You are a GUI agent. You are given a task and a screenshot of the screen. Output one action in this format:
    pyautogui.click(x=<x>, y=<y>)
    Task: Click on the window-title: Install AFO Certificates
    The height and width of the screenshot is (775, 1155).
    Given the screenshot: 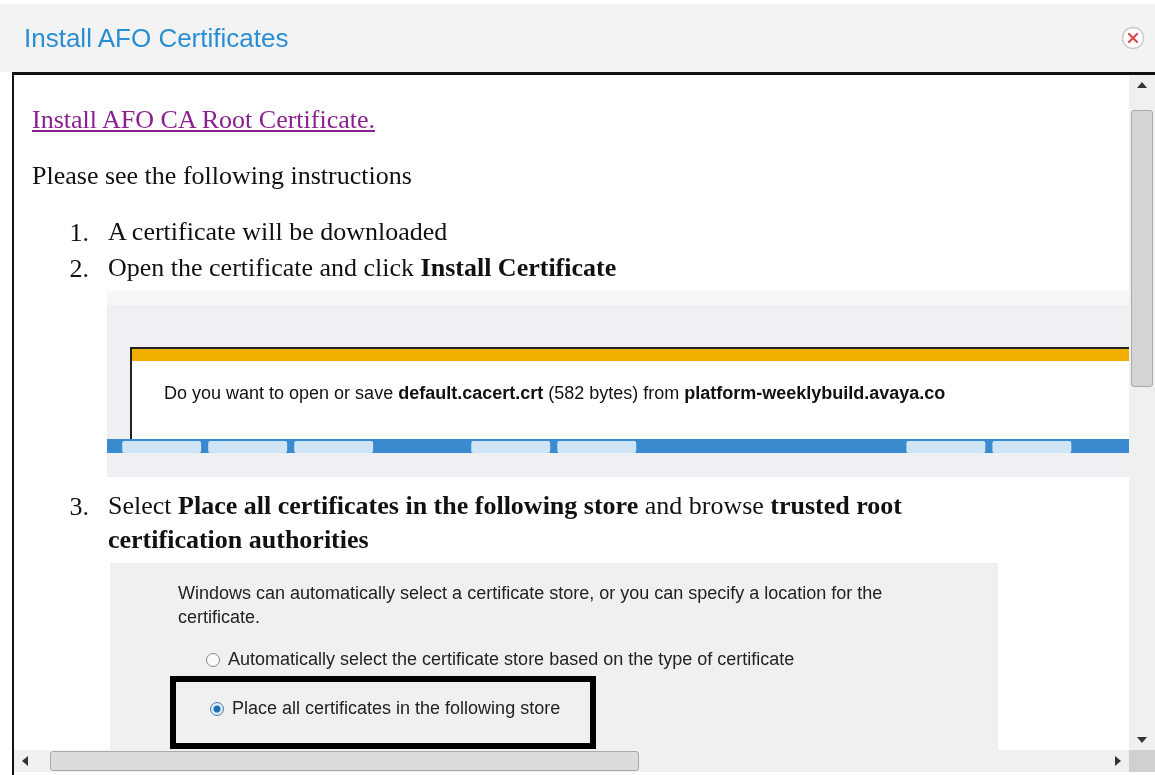 What is the action you would take?
    pyautogui.click(x=156, y=38)
    